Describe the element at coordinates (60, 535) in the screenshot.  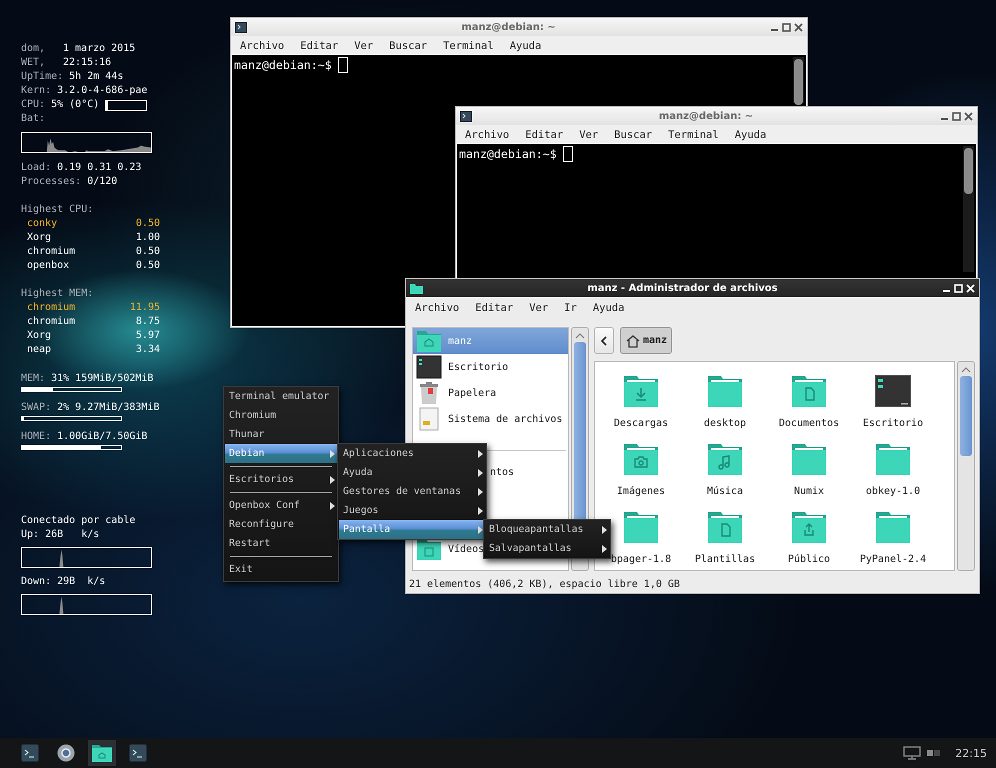
I see `upload-speed: Up: 26B k/s` at that location.